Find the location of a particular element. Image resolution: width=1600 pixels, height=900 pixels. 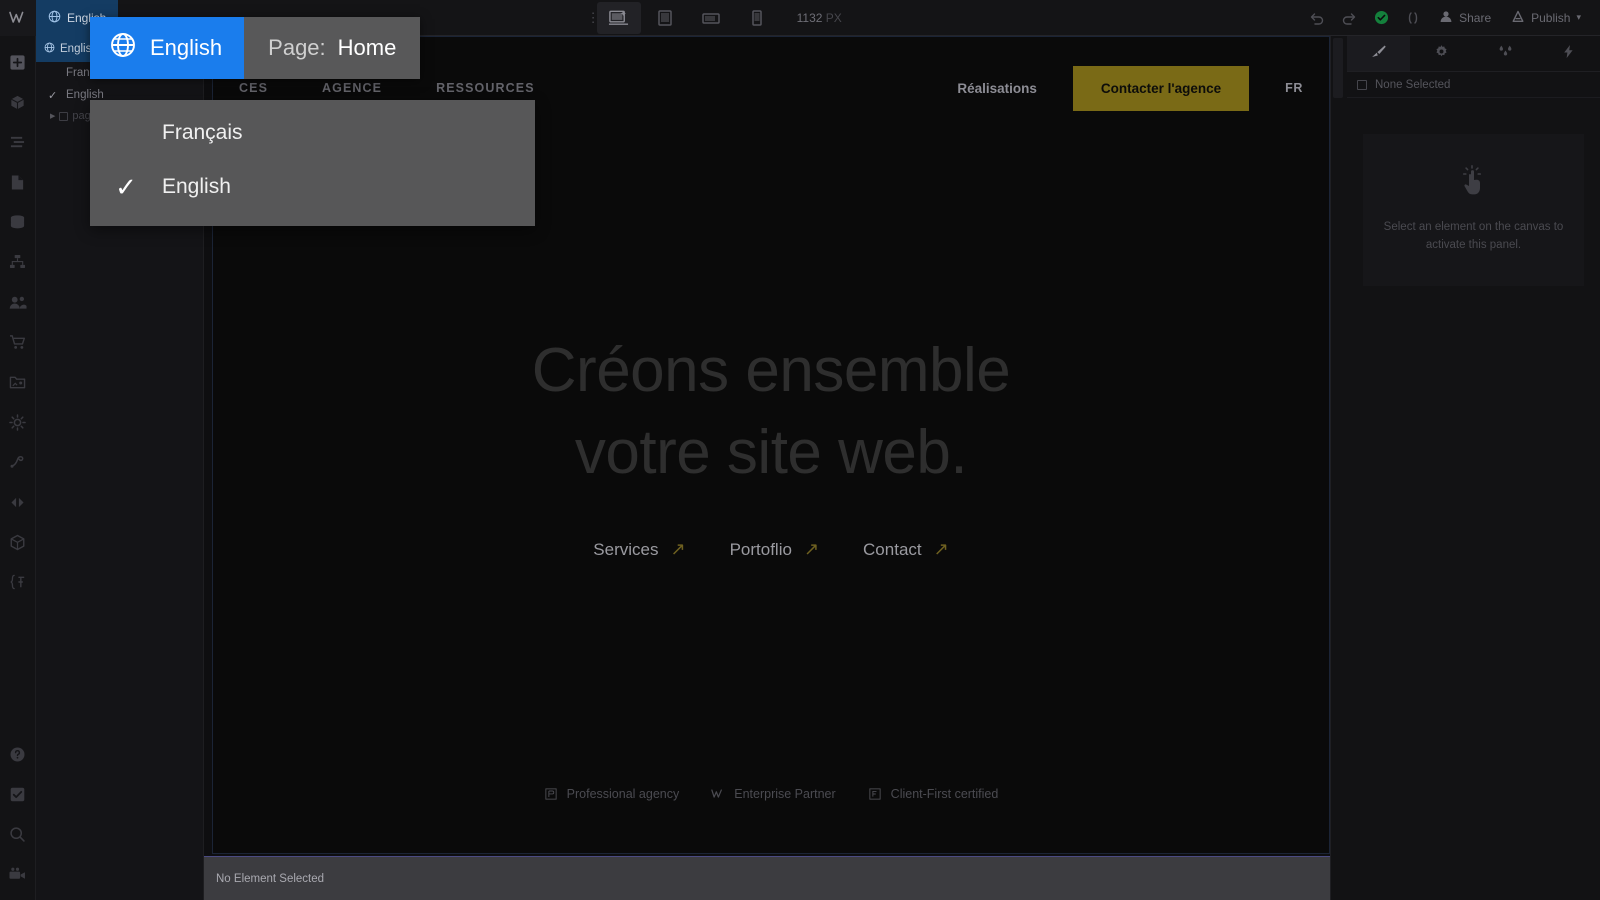

language-option-english: ✓ English is located at coordinates (312, 187).